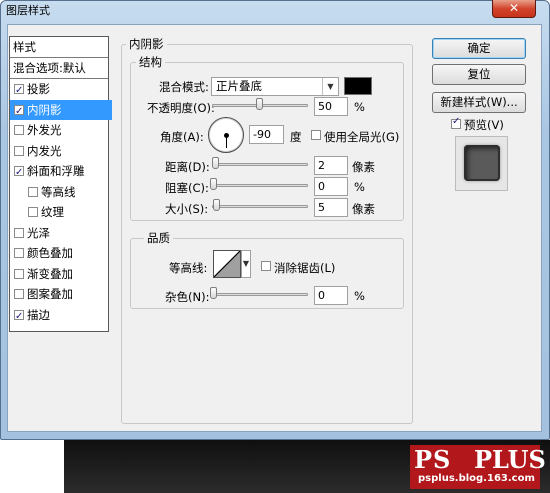 The height and width of the screenshot is (493, 550). I want to click on quality-title: 品质, so click(158, 238).